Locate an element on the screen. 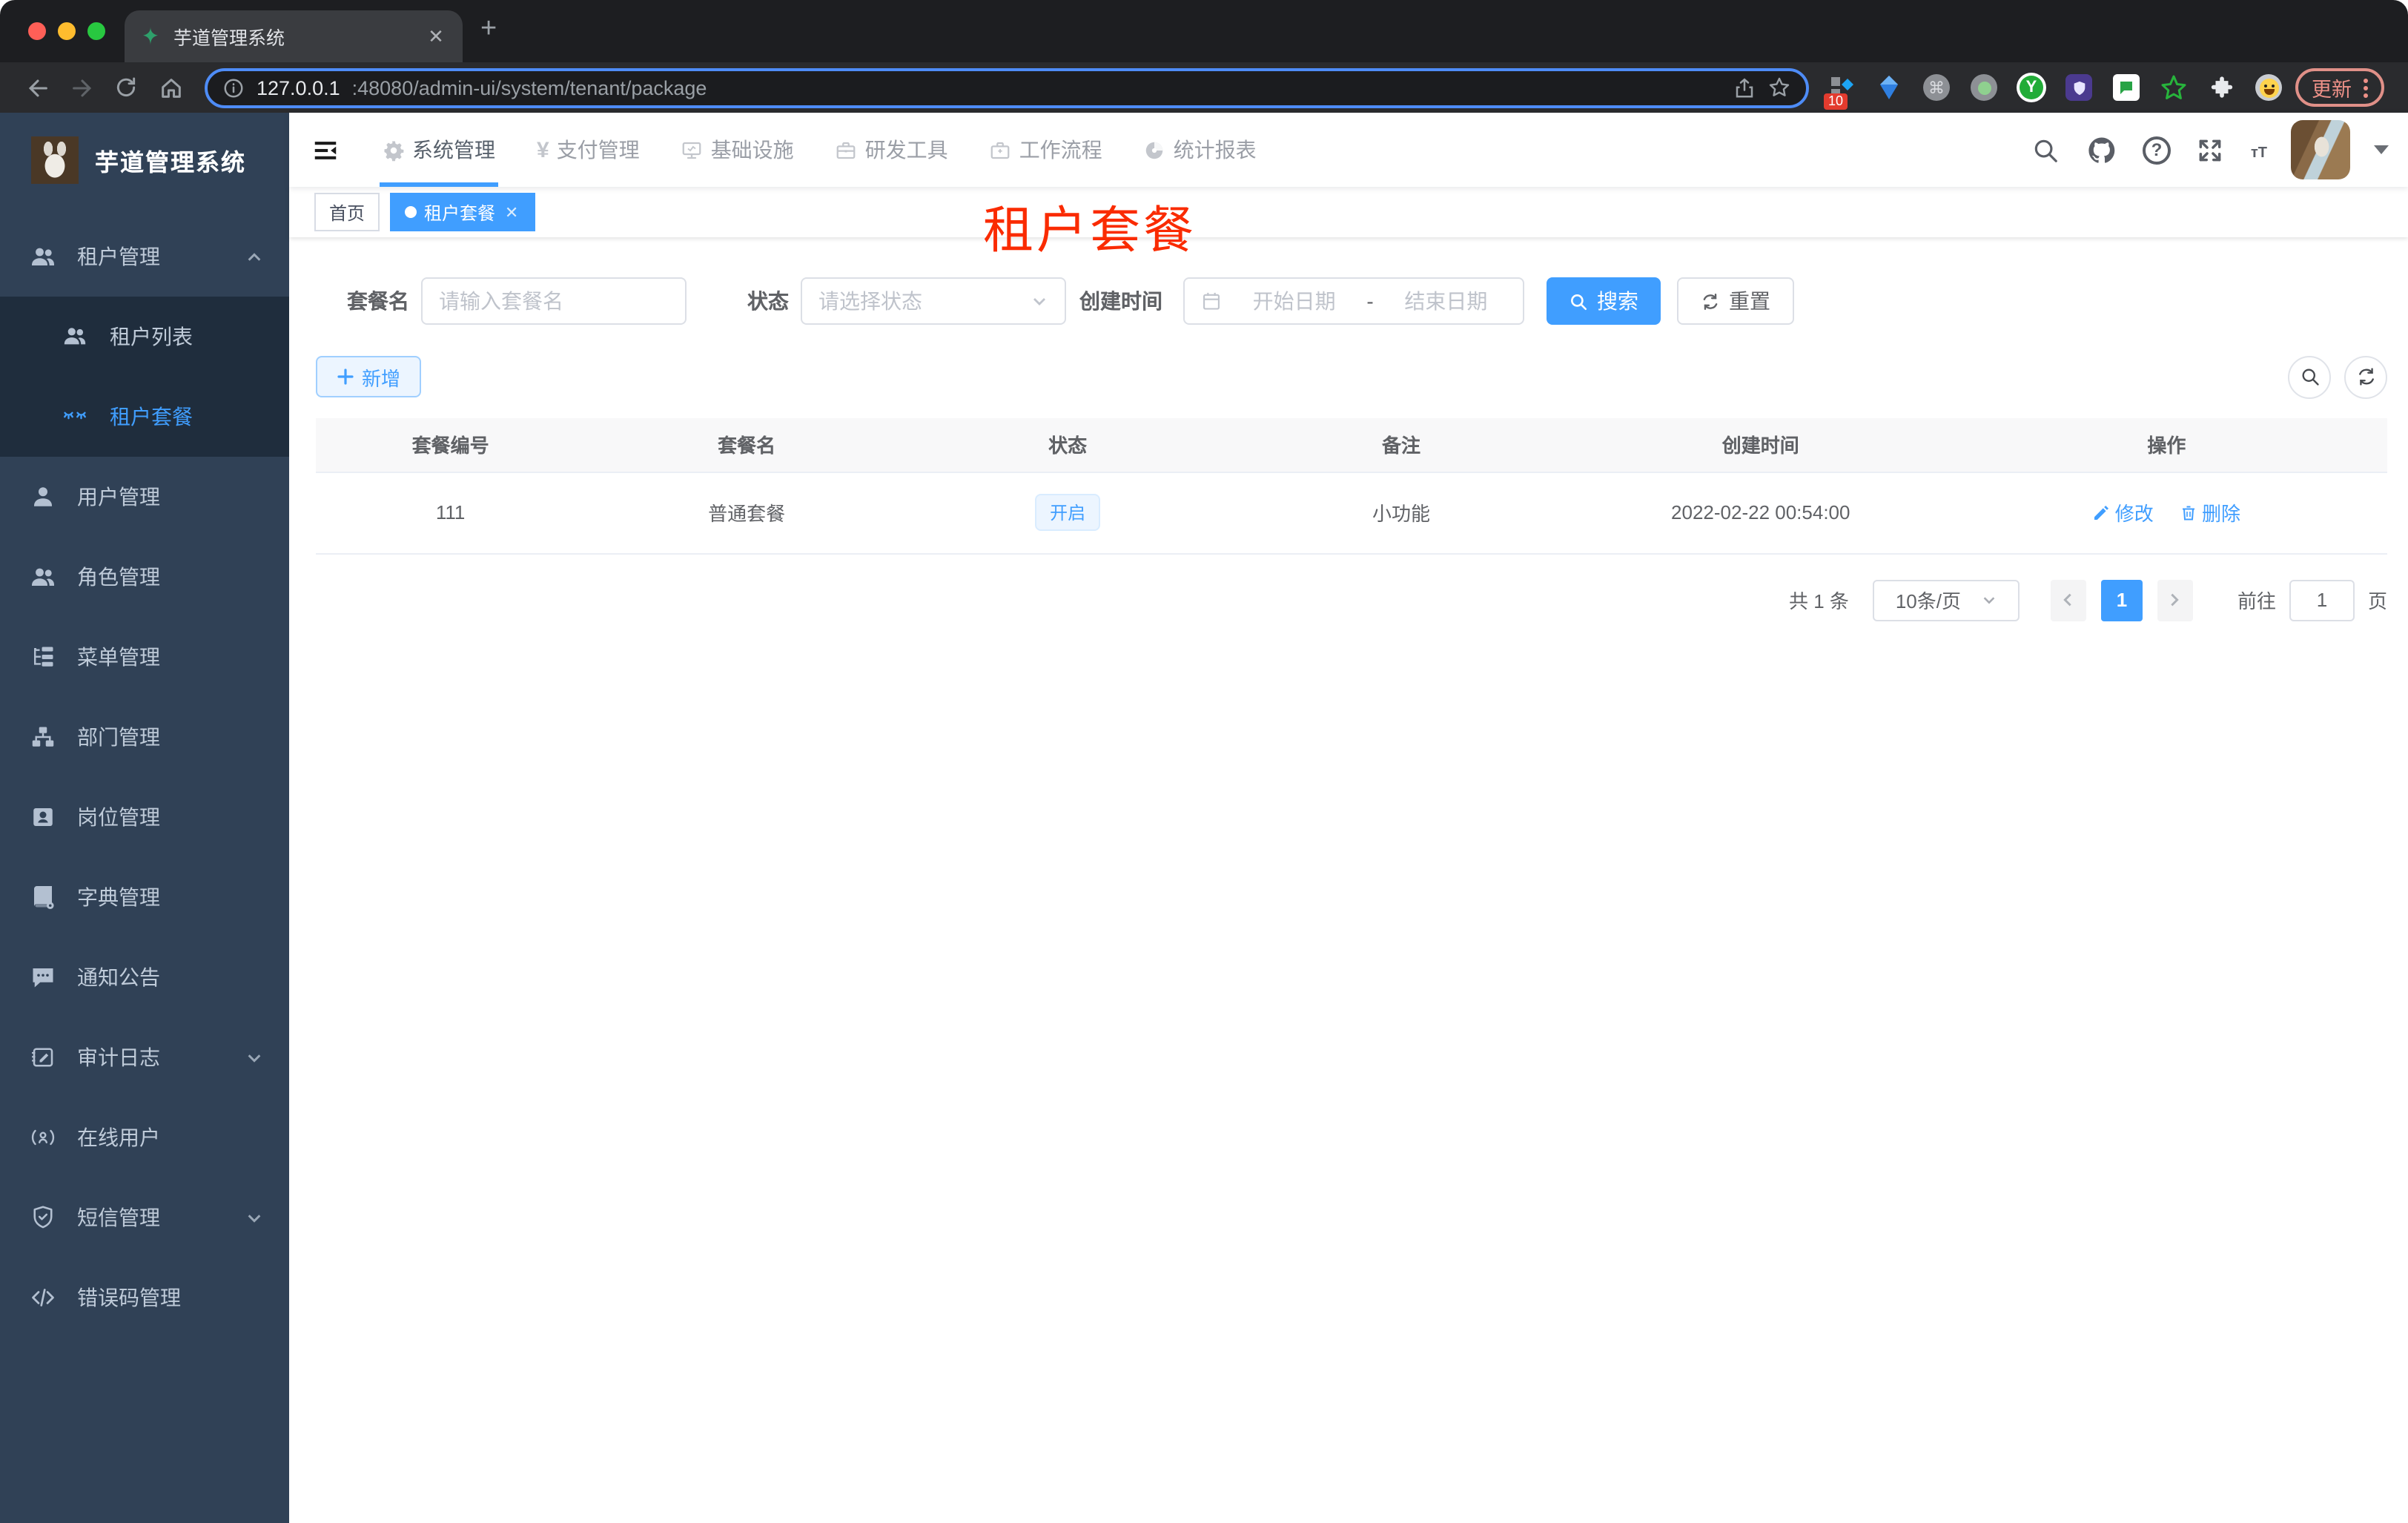 Image resolution: width=2408 pixels, height=1523 pixels. goto-page-input is located at coordinates (2322, 600).